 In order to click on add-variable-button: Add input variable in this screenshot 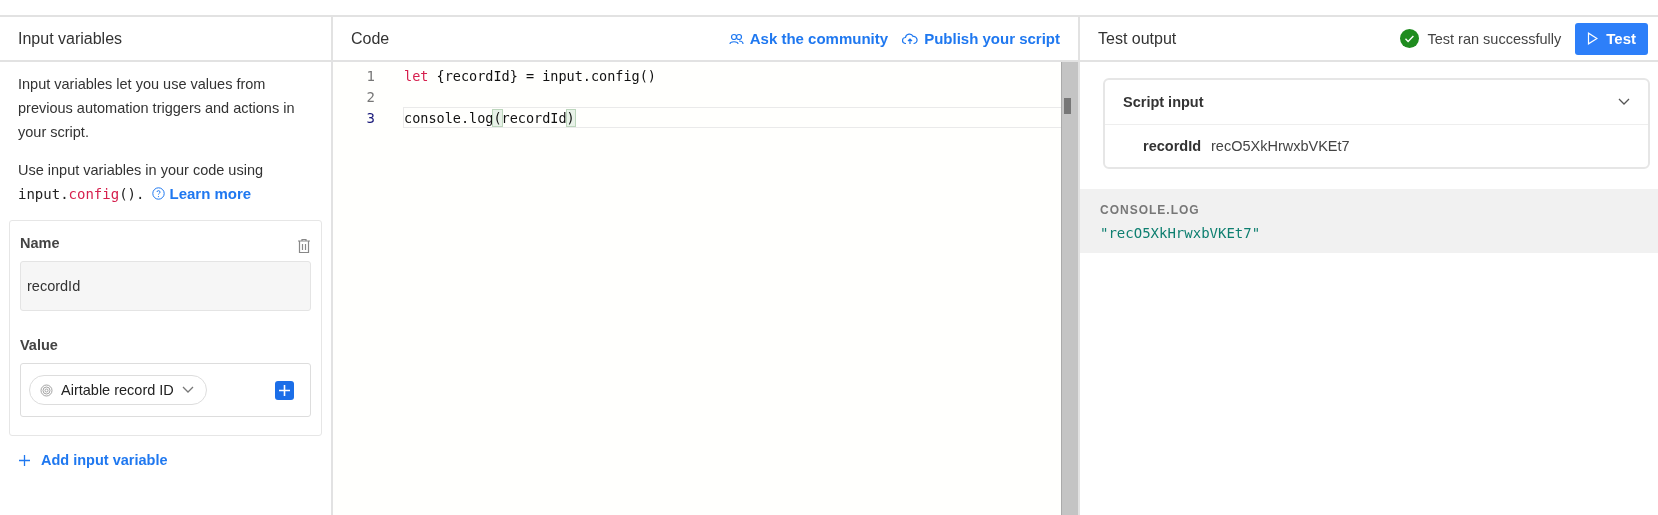, I will do `click(157, 460)`.